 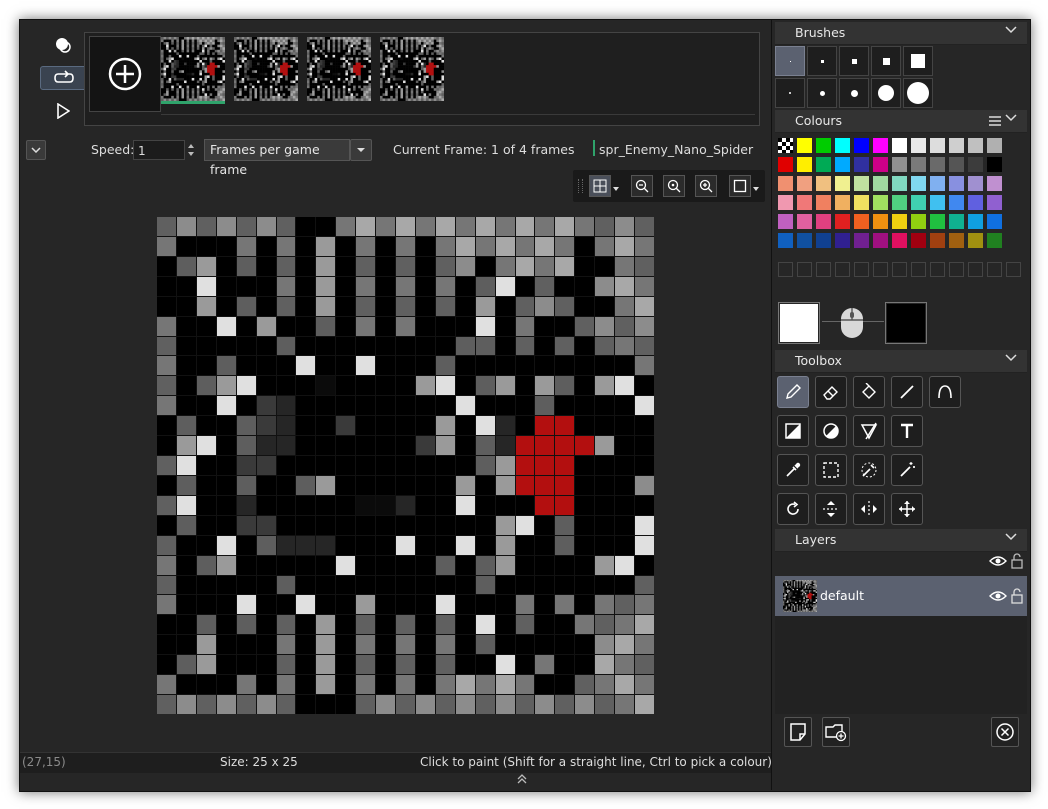 I want to click on empty-palette-slot, so click(x=899, y=269).